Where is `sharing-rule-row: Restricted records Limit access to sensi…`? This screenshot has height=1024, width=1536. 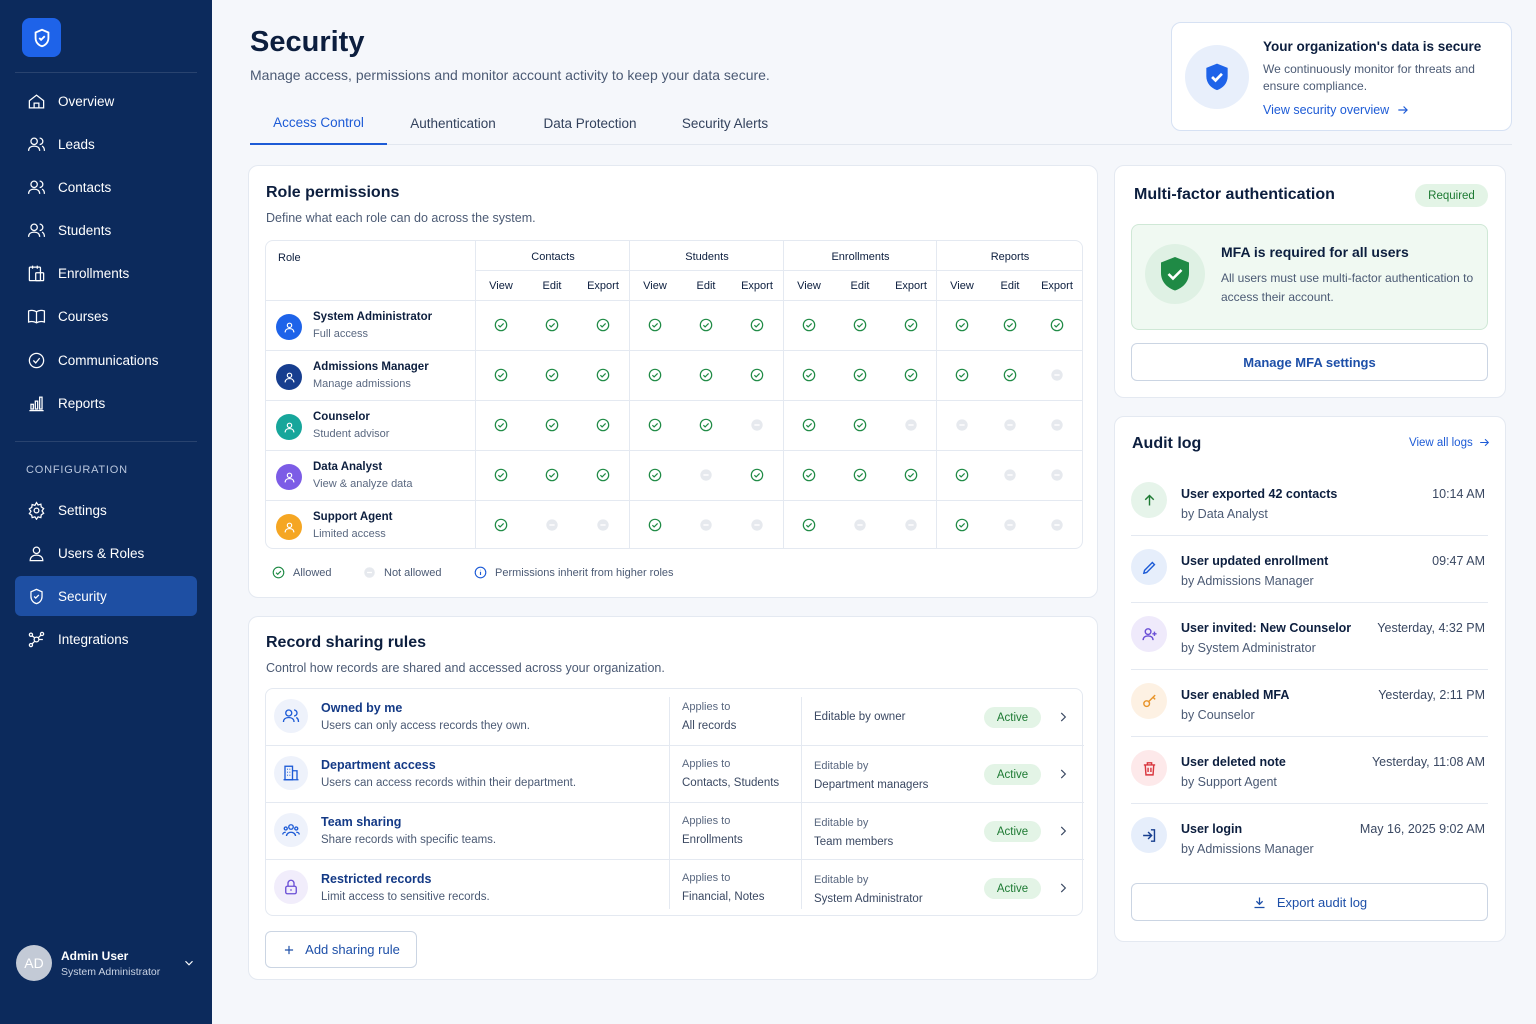
sharing-rule-row: Restricted records Limit access to sensi… is located at coordinates (675, 888).